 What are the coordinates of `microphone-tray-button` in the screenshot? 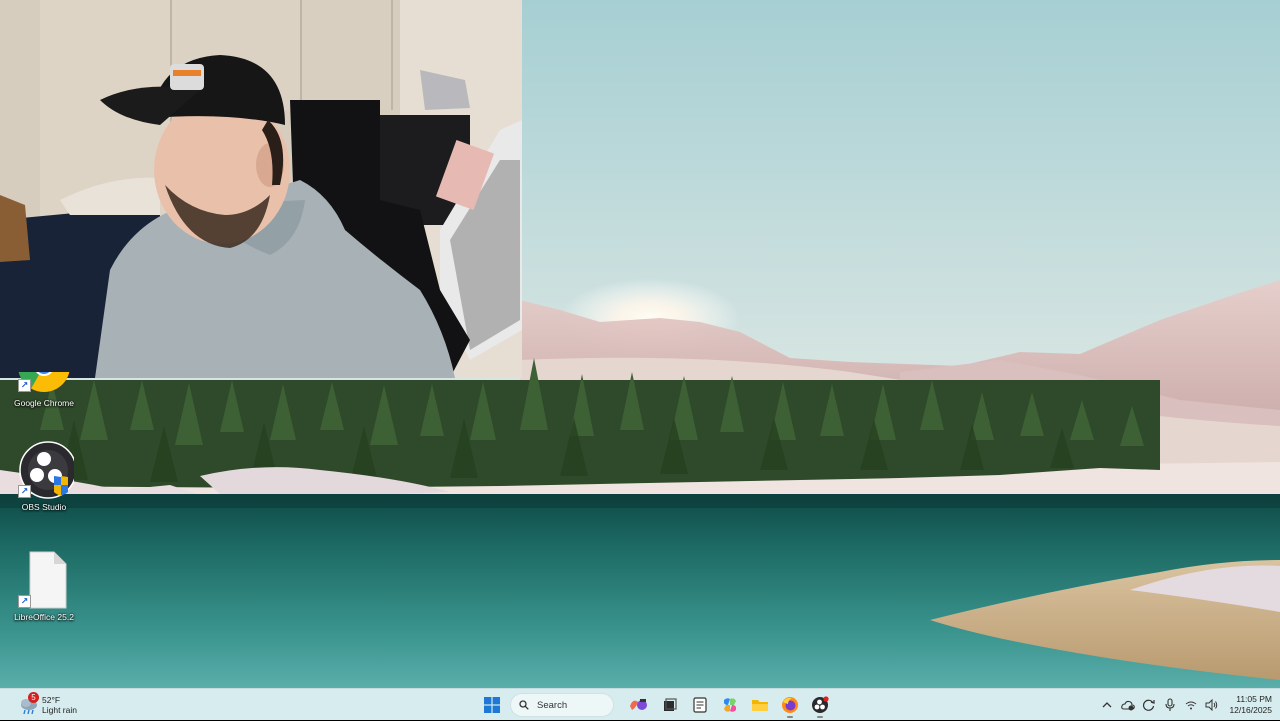 It's located at (1169, 705).